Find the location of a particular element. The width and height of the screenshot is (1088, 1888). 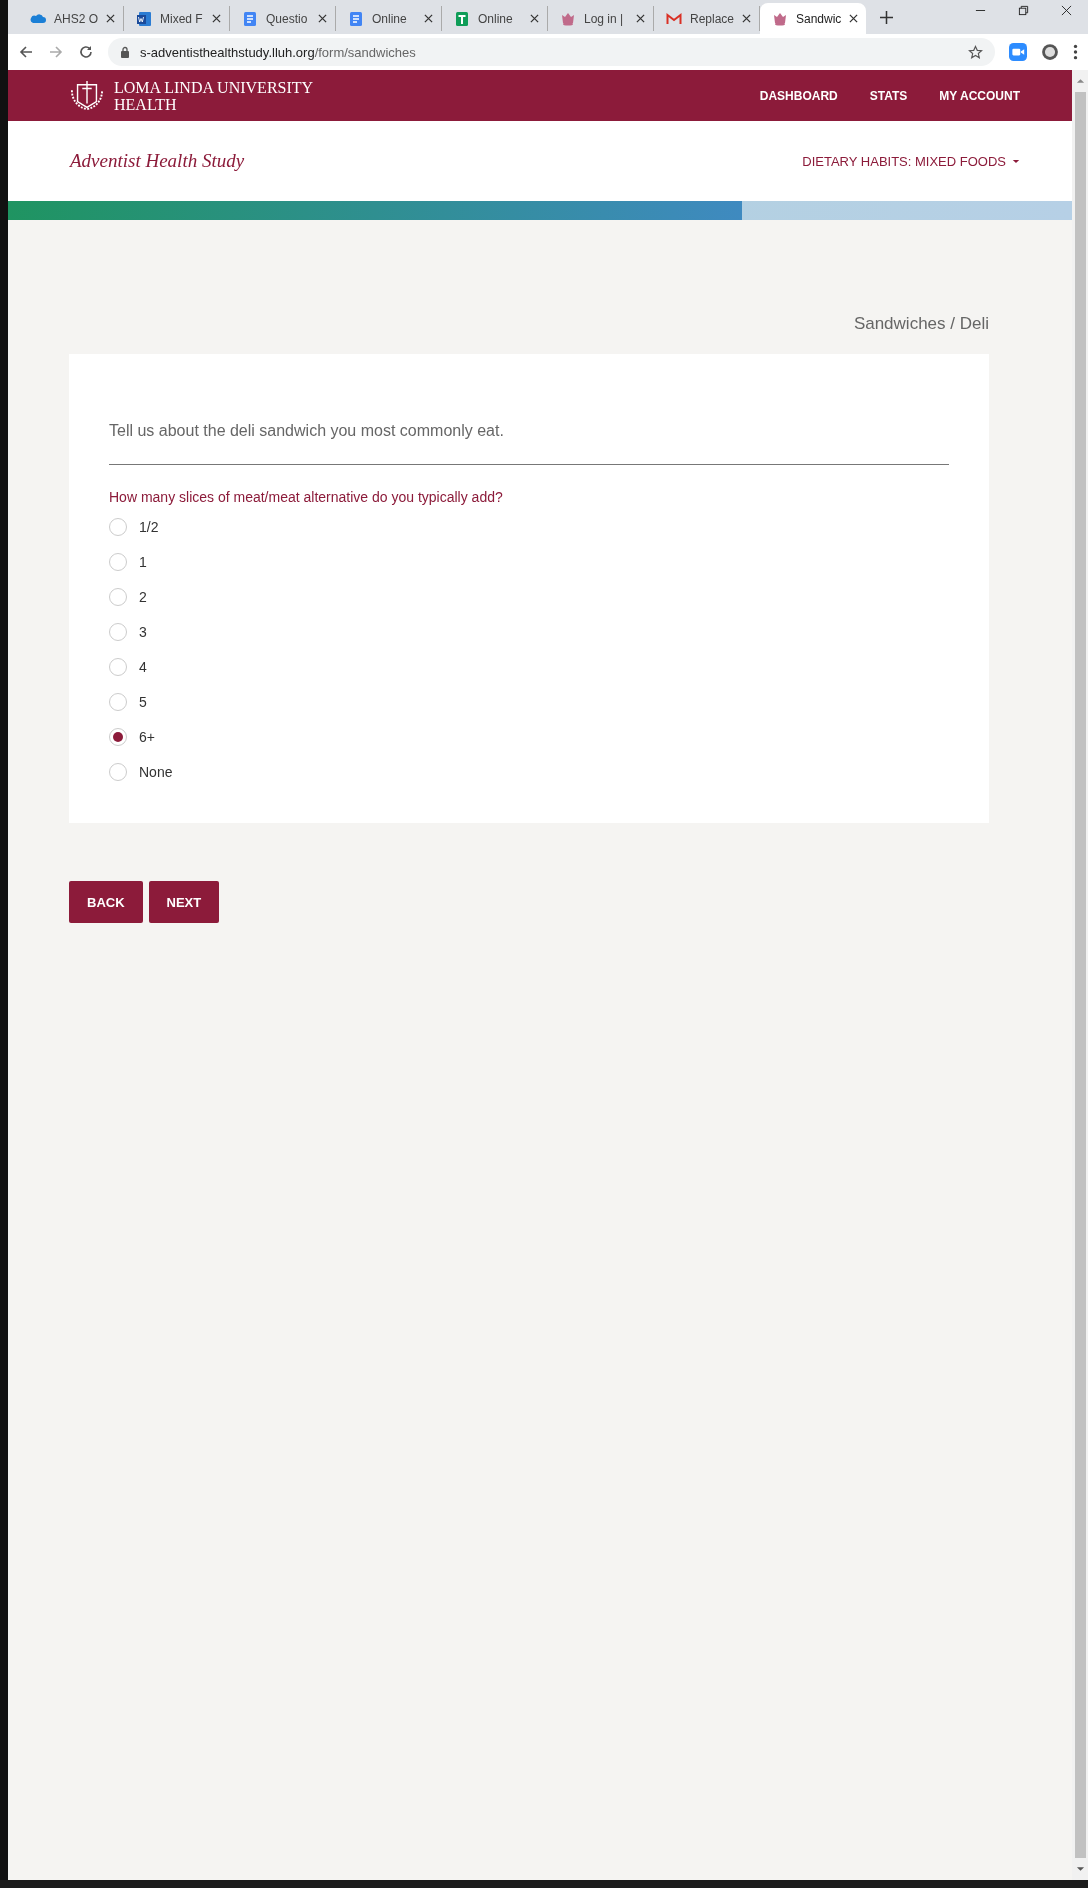

option-label: 6+ is located at coordinates (147, 736).